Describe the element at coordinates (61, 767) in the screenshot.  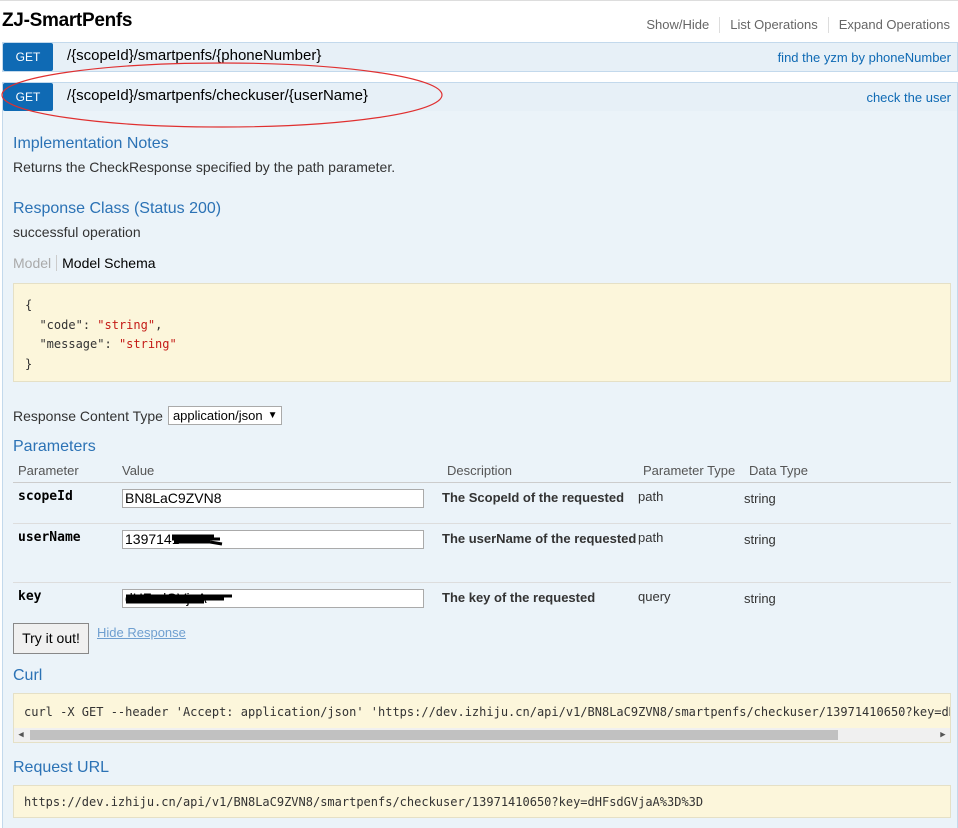
I see `request-url-heading: Request URL` at that location.